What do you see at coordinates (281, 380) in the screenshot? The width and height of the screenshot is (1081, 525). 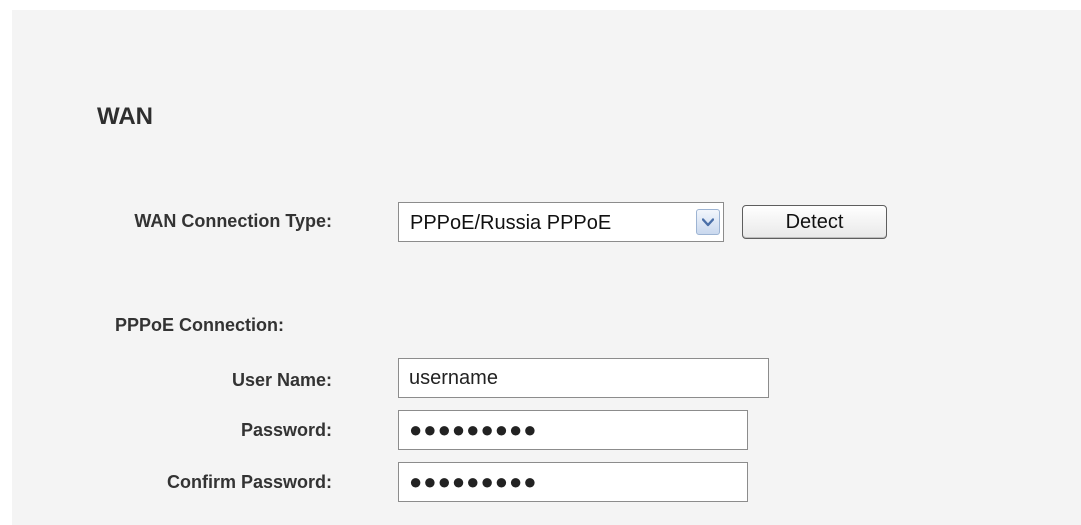 I see `user-name-label: User Name:` at bounding box center [281, 380].